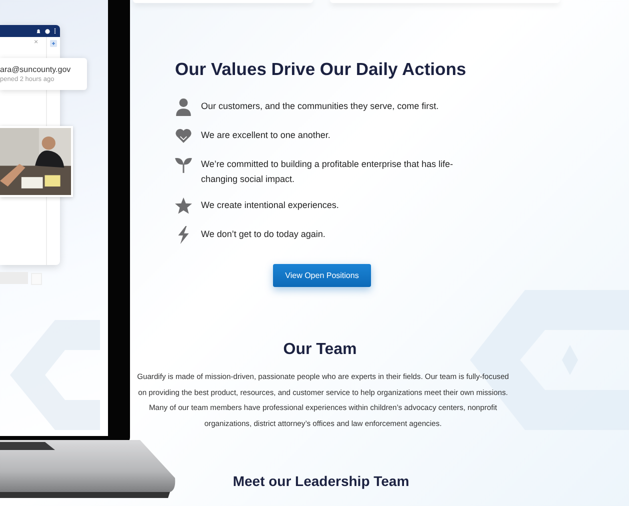 Image resolution: width=629 pixels, height=506 pixels. Describe the element at coordinates (327, 172) in the screenshot. I see `value-text: We’re committed to building a profitable enterprise that has life-changing social impact.` at that location.